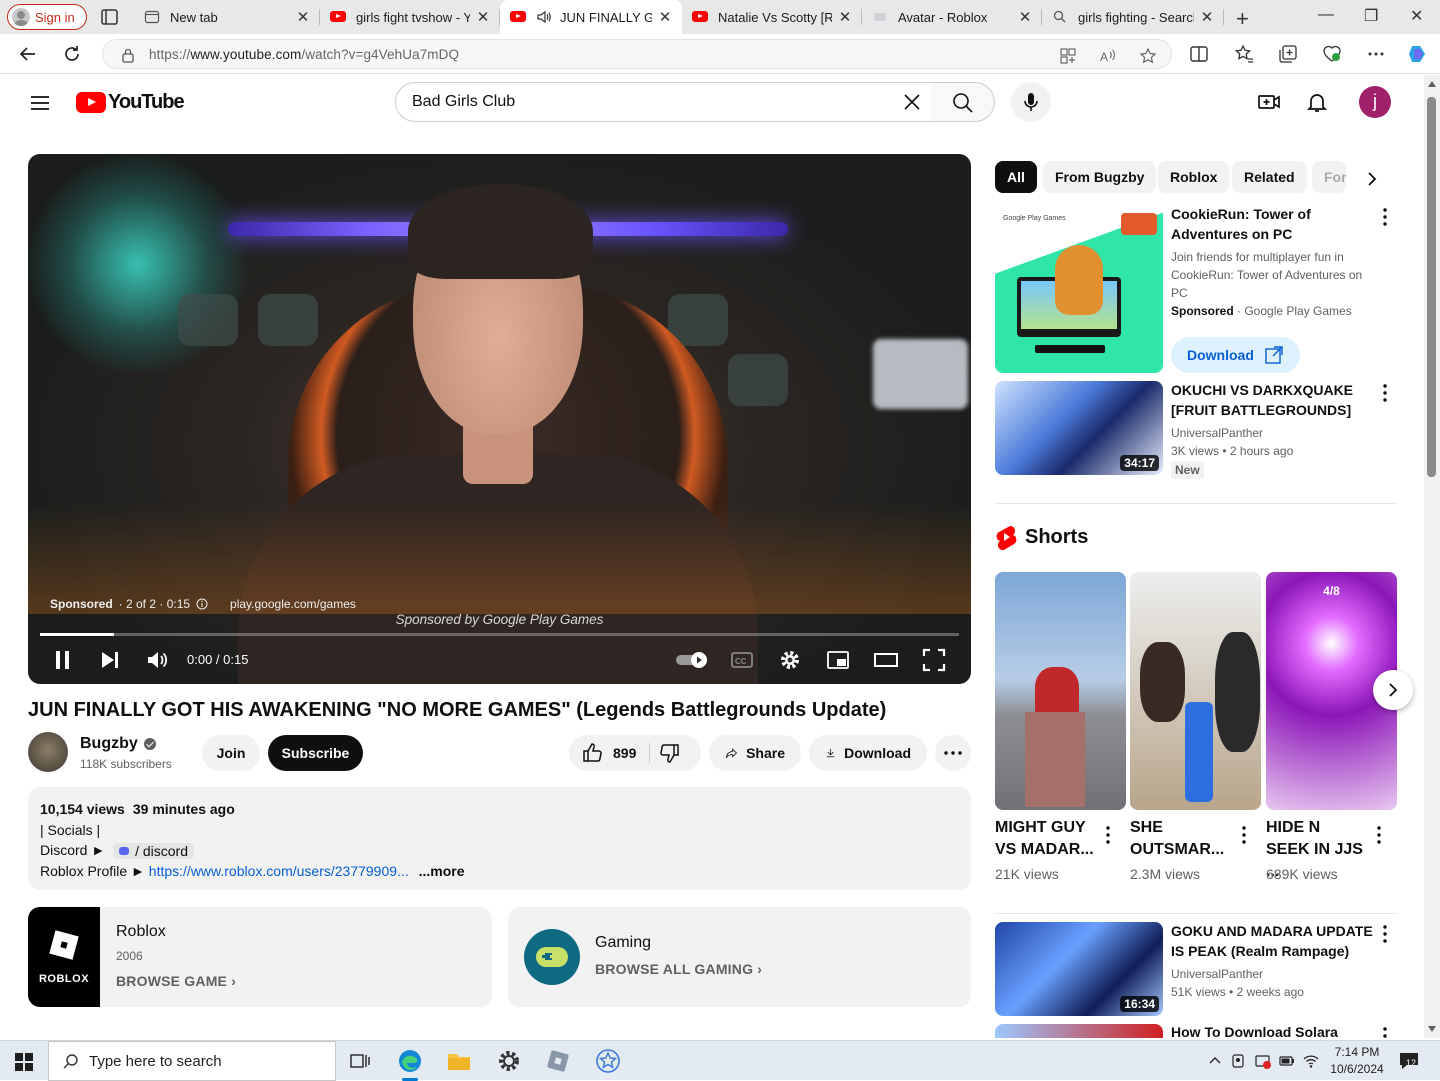 The image size is (1440, 1081). What do you see at coordinates (1317, 102) in the screenshot?
I see `notifications-bell-icon` at bounding box center [1317, 102].